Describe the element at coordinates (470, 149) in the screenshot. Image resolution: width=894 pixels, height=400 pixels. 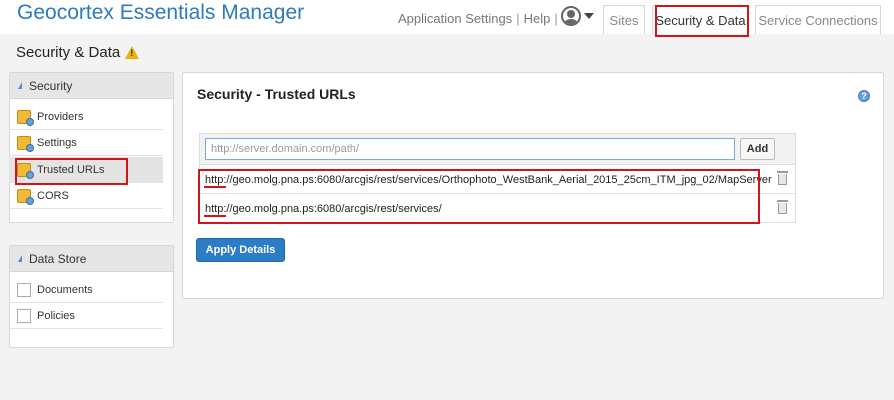
I see `url-input` at that location.